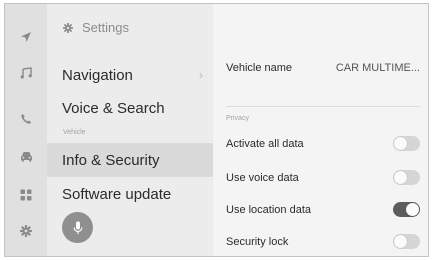  I want to click on use-voice-data-toggle, so click(406, 177).